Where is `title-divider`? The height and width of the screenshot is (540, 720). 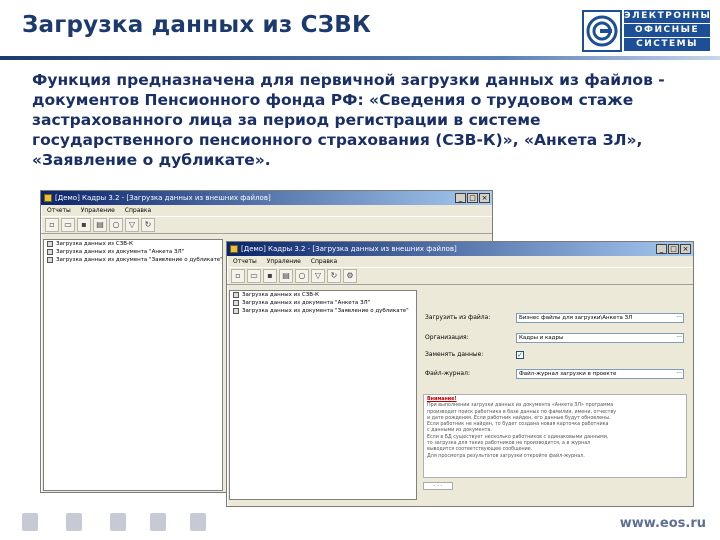 title-divider is located at coordinates (360, 58).